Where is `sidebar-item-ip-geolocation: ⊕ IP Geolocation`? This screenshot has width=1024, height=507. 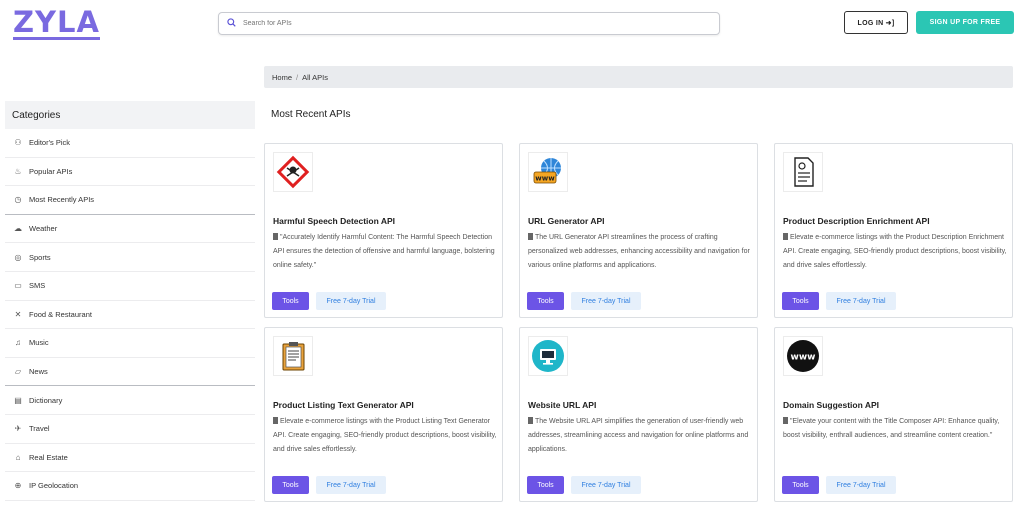
sidebar-item-ip-geolocation: ⊕ IP Geolocation is located at coordinates (130, 486).